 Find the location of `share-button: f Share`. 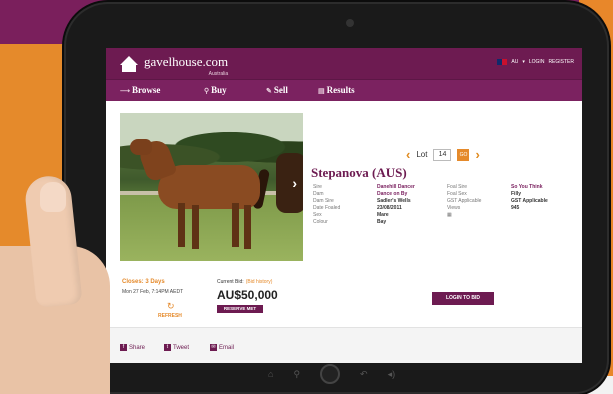

share-button: f Share is located at coordinates (132, 347).